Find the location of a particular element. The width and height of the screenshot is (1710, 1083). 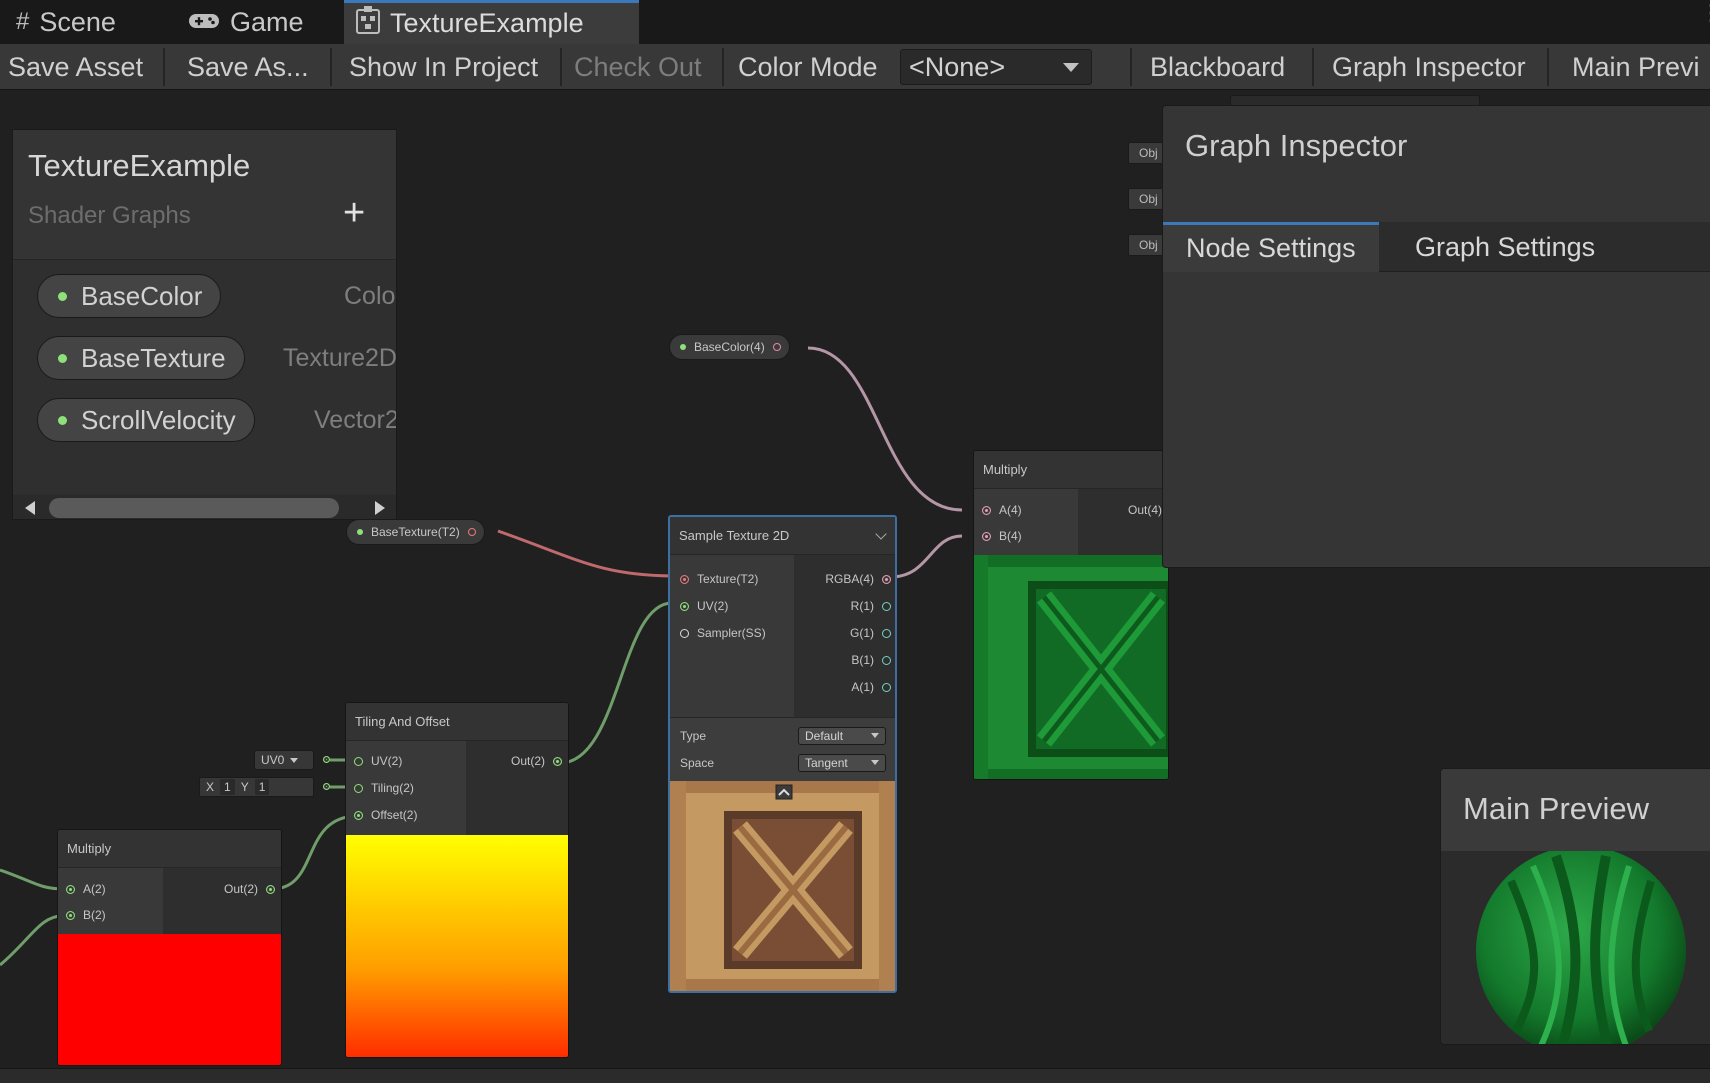

basecolor-property-node: BaseColor(4) is located at coordinates (729, 347).